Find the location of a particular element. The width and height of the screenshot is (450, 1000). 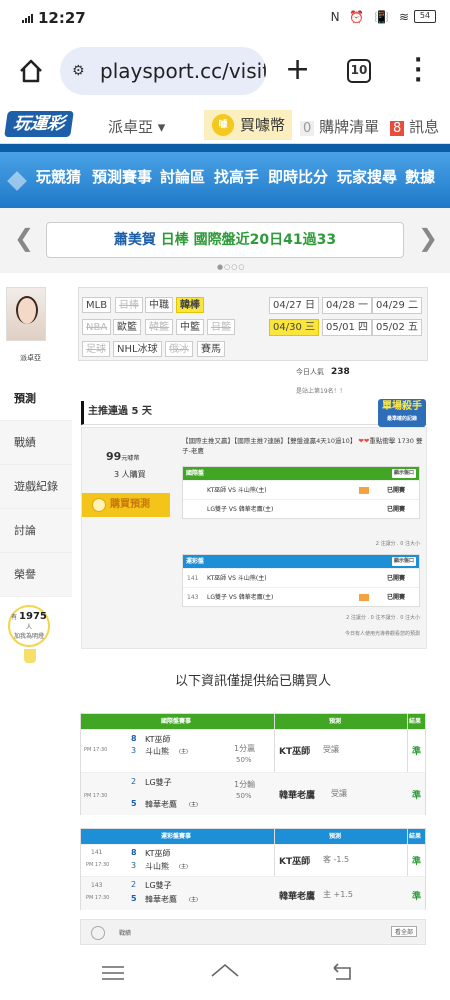

league-chip: 賽馬 is located at coordinates (211, 349).